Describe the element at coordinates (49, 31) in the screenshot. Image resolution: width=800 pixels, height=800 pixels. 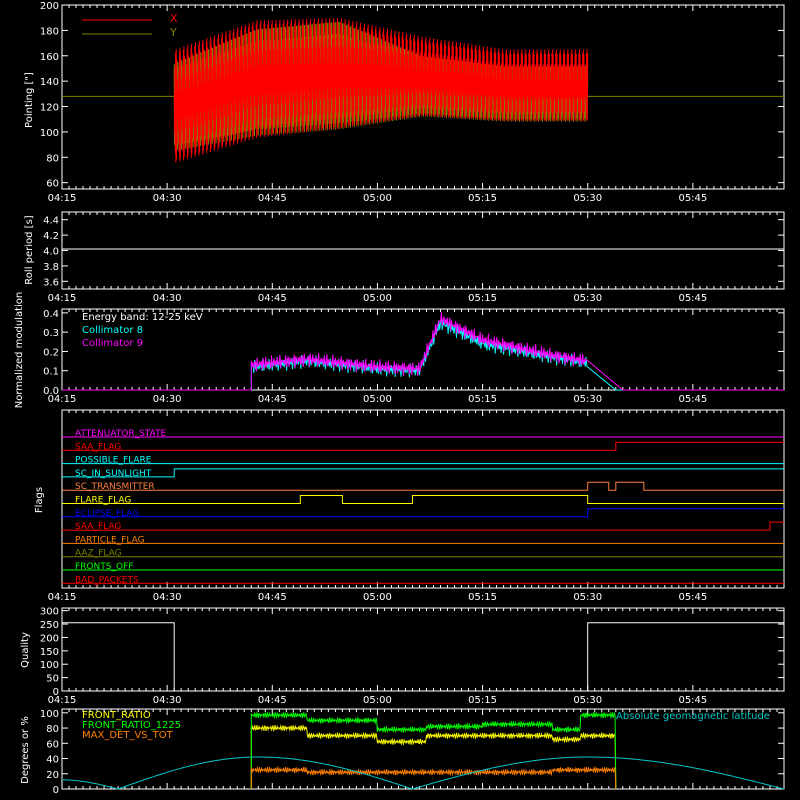
I see `y-tick-label: 180` at that location.